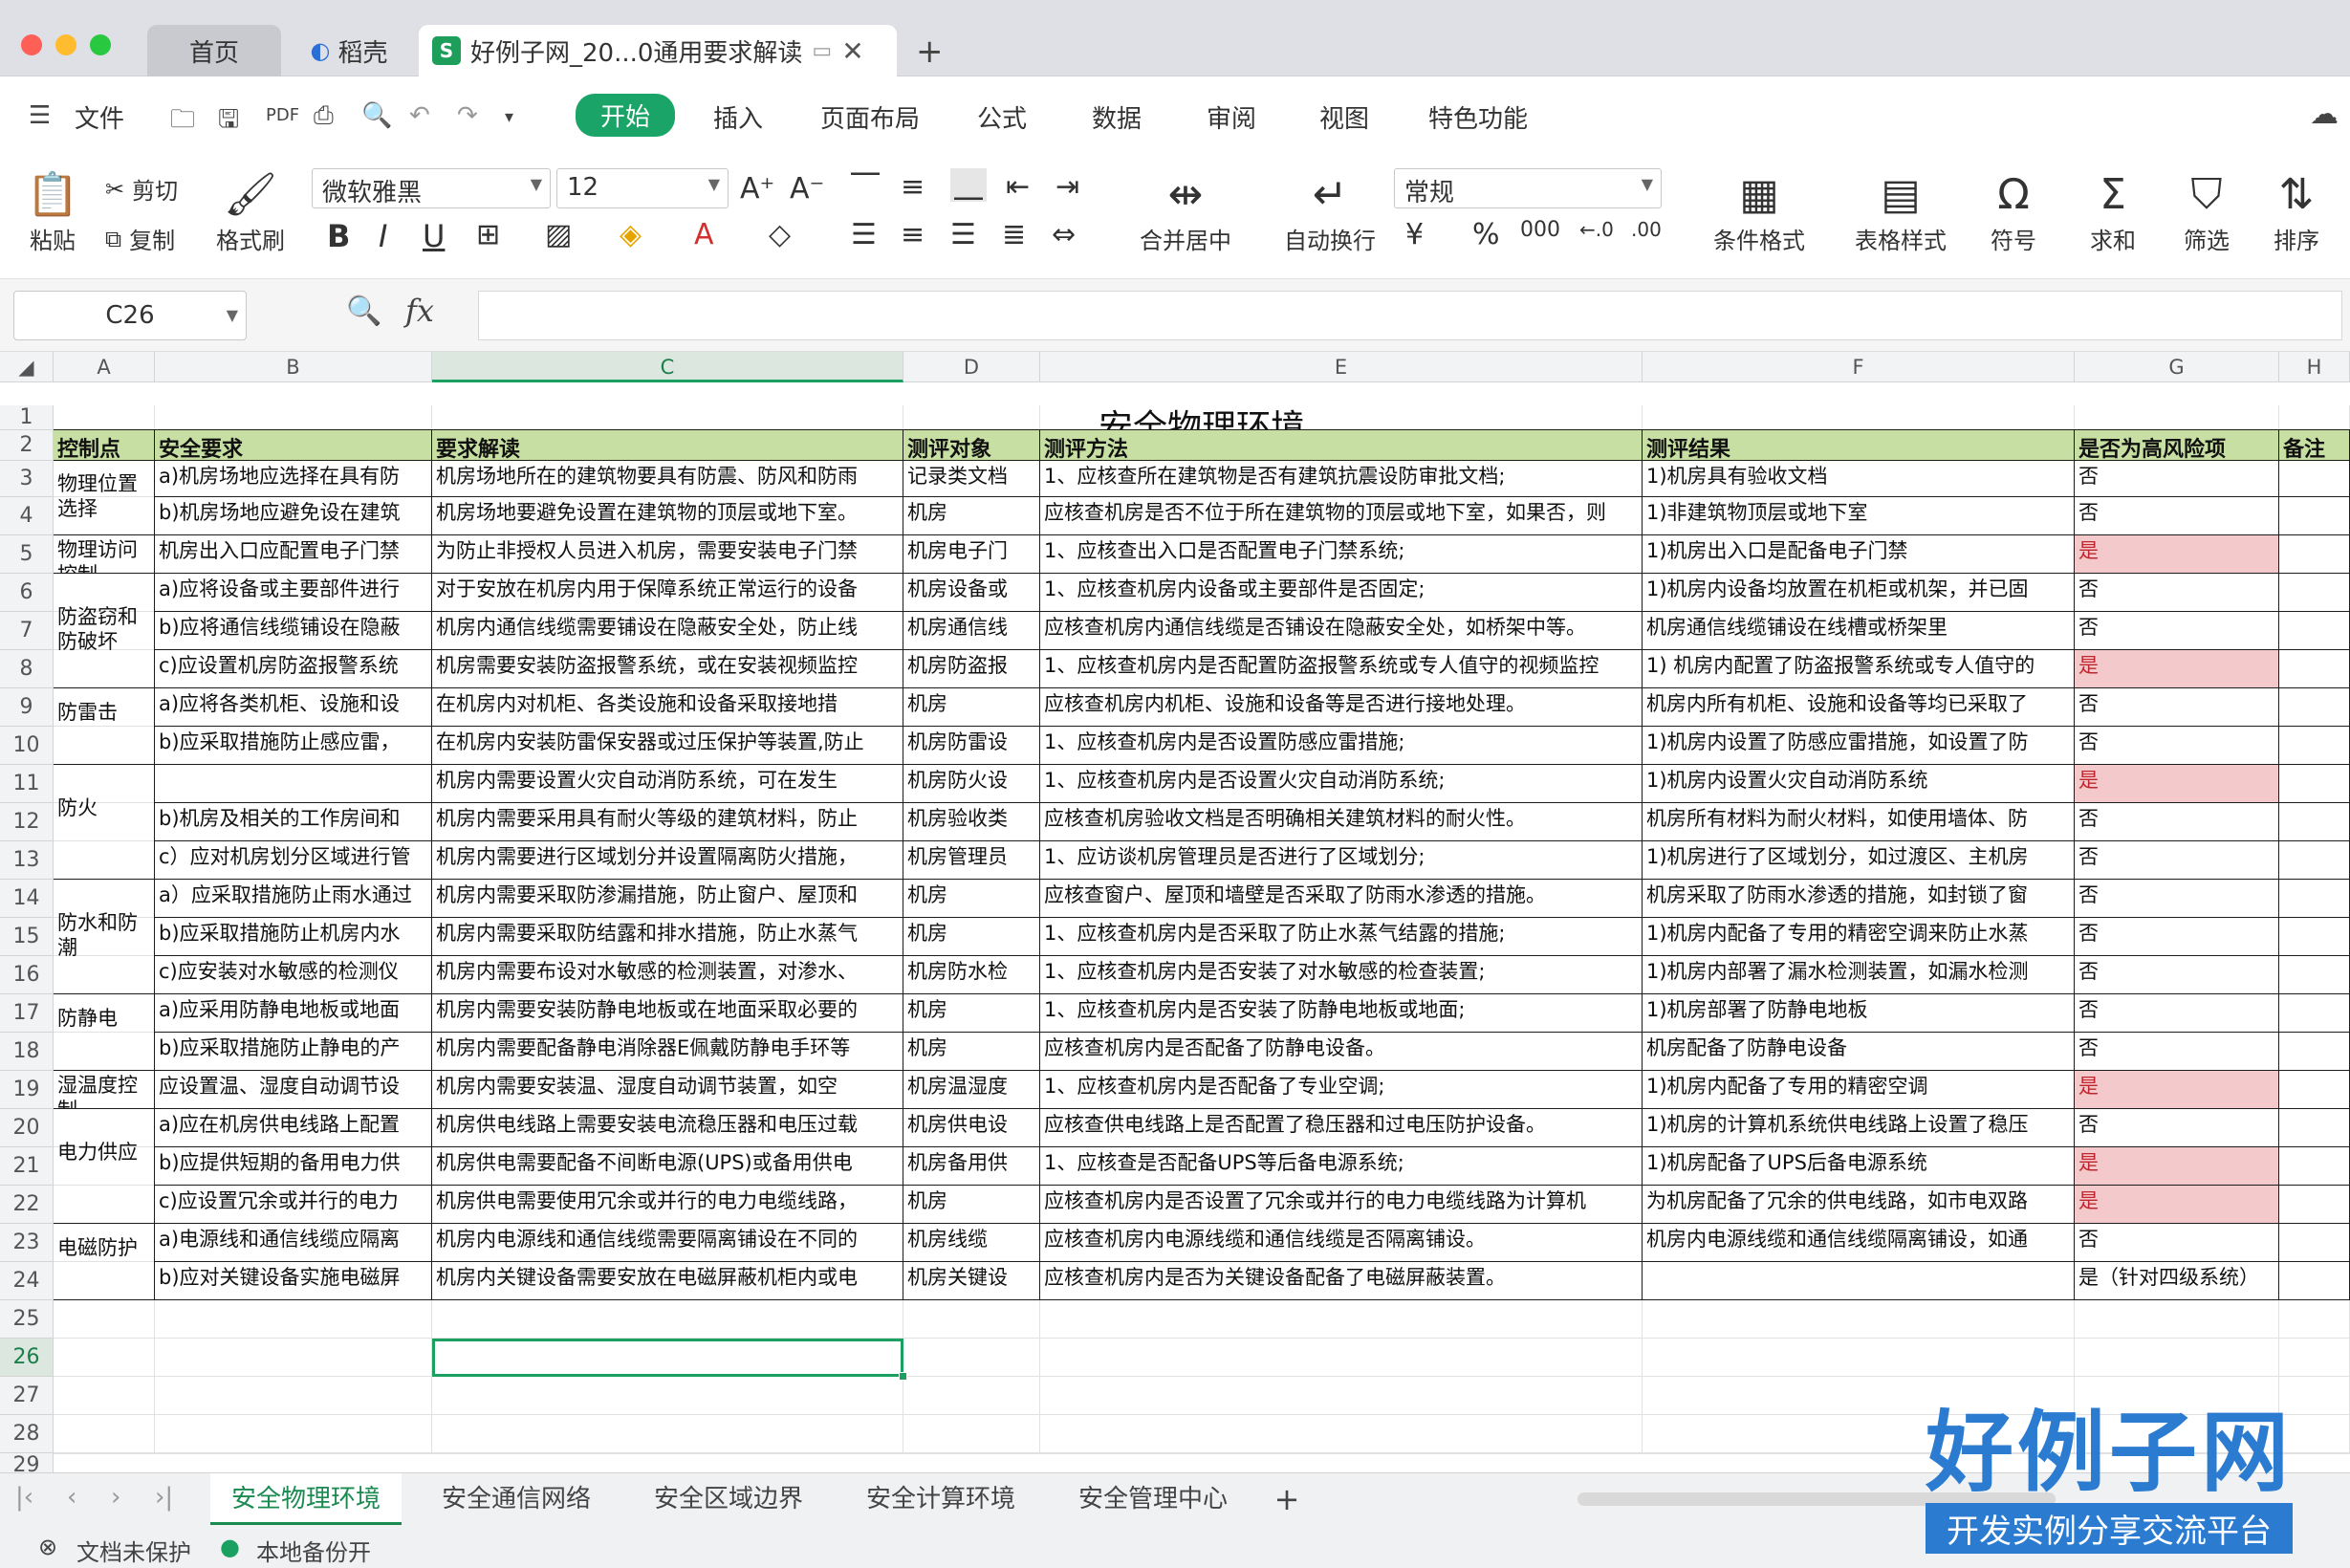  I want to click on requirement-cell: c)应设置冗余或并行的电力, so click(293, 1205).